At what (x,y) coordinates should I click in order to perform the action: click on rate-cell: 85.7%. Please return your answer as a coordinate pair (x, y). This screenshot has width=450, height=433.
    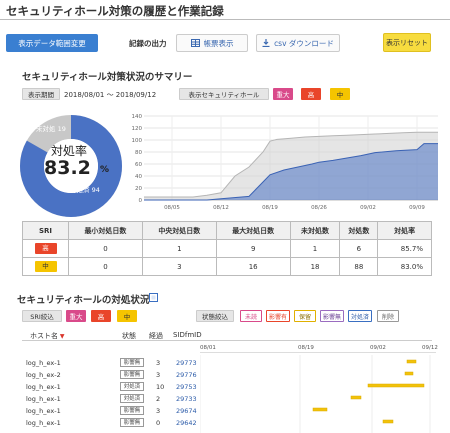
    Looking at the image, I should click on (404, 248).